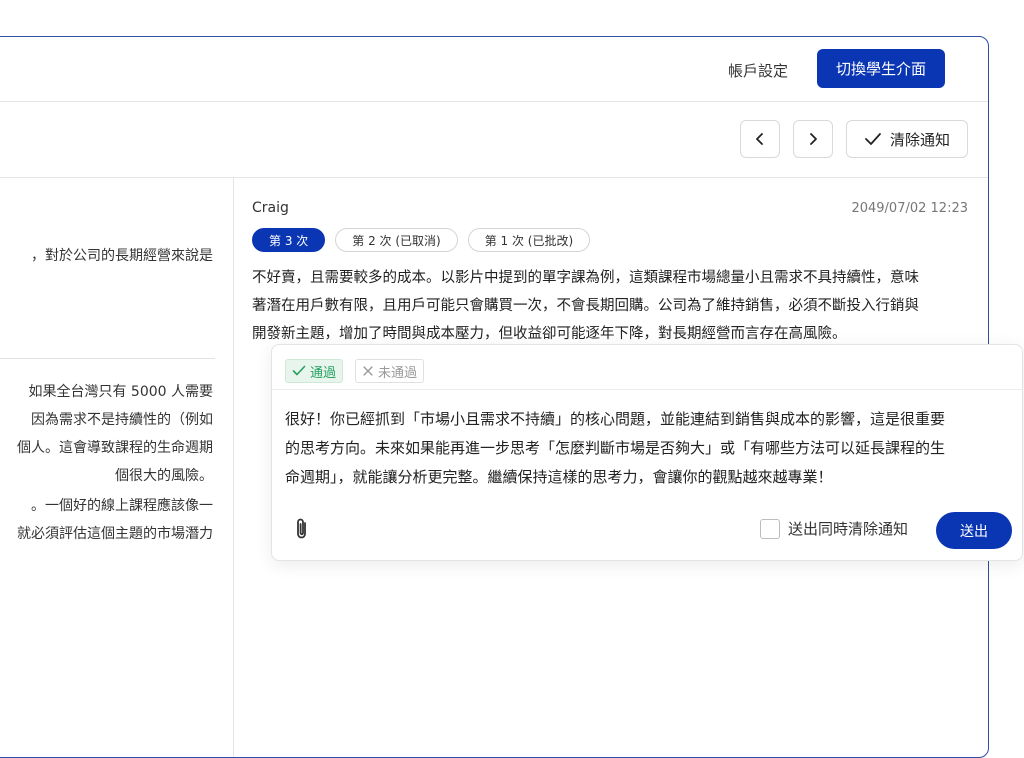 Image resolution: width=1024 pixels, height=758 pixels. I want to click on top-bar: 帳戶設定 切換學生介面, so click(494, 69).